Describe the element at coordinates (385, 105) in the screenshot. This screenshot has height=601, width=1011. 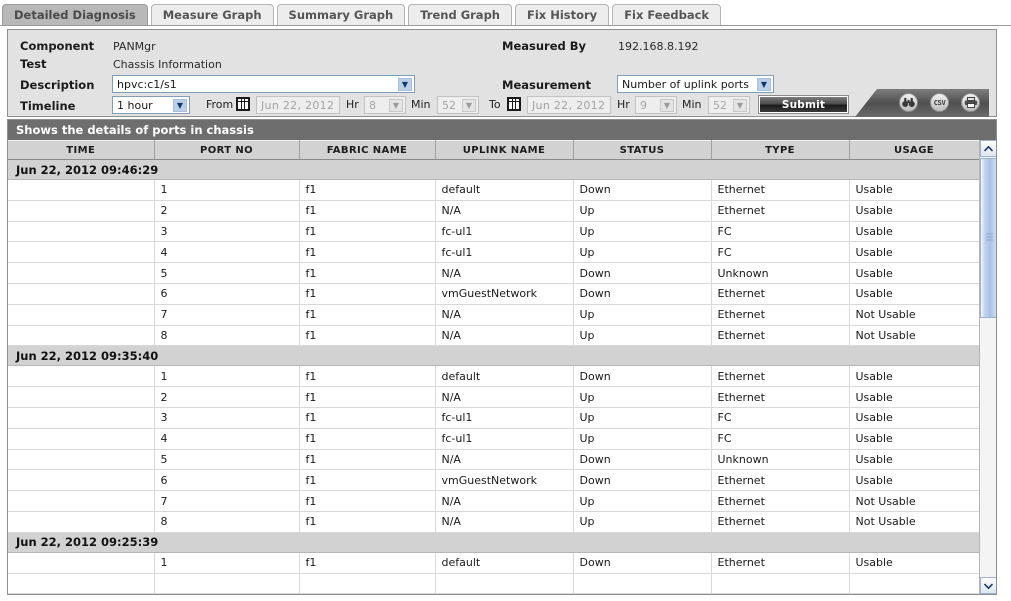
I see `from-hour-select: 8 ▼` at that location.